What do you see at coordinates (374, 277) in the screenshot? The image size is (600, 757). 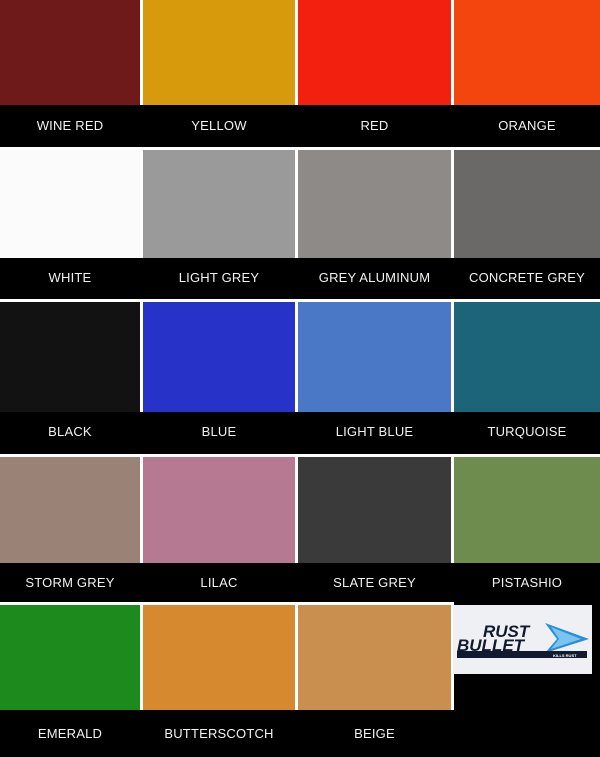 I see `swatch-label: GREY ALUMINUM` at bounding box center [374, 277].